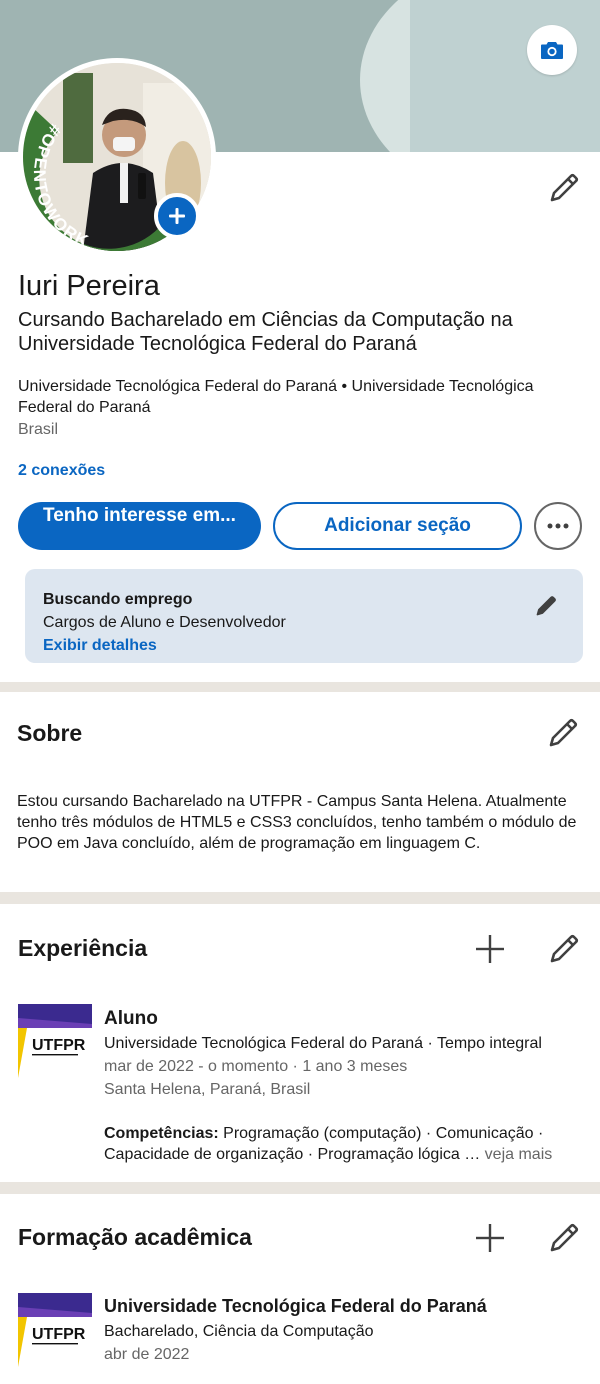 This screenshot has width=600, height=1384. Describe the element at coordinates (164, 622) in the screenshot. I see `open-to-work-roles: Cargos de Aluno e Desenvolvedor` at that location.